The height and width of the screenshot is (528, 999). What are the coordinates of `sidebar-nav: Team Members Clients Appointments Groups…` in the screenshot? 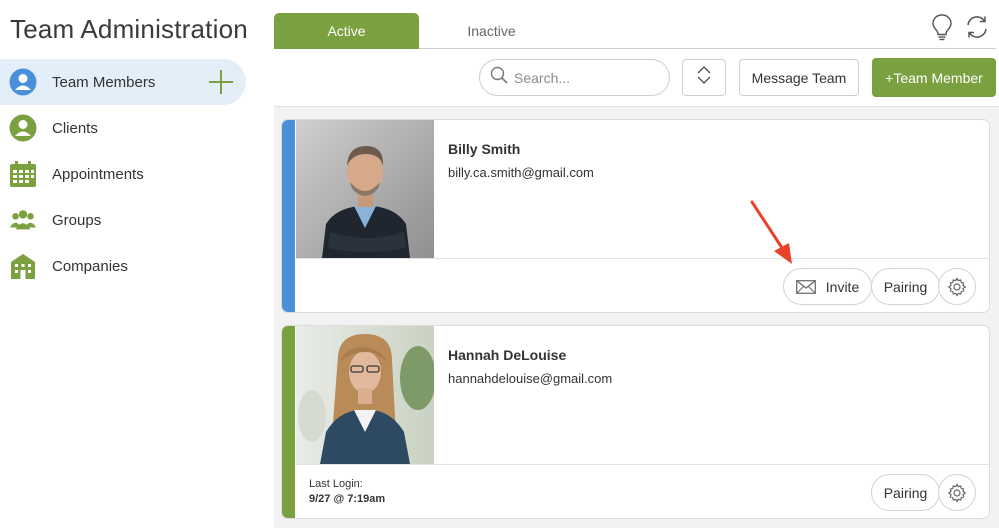 It's located at (123, 174).